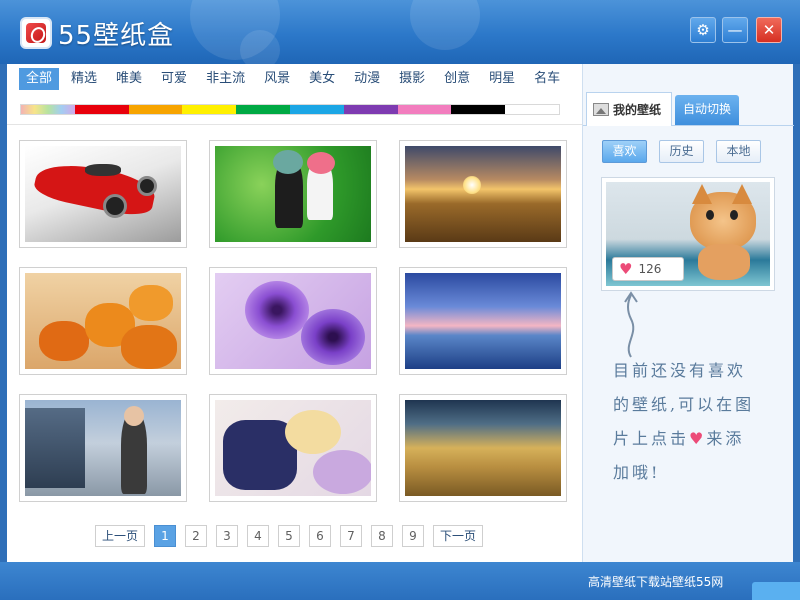 The image size is (800, 600). Describe the element at coordinates (351, 536) in the screenshot. I see `page-button-7: 7` at that location.